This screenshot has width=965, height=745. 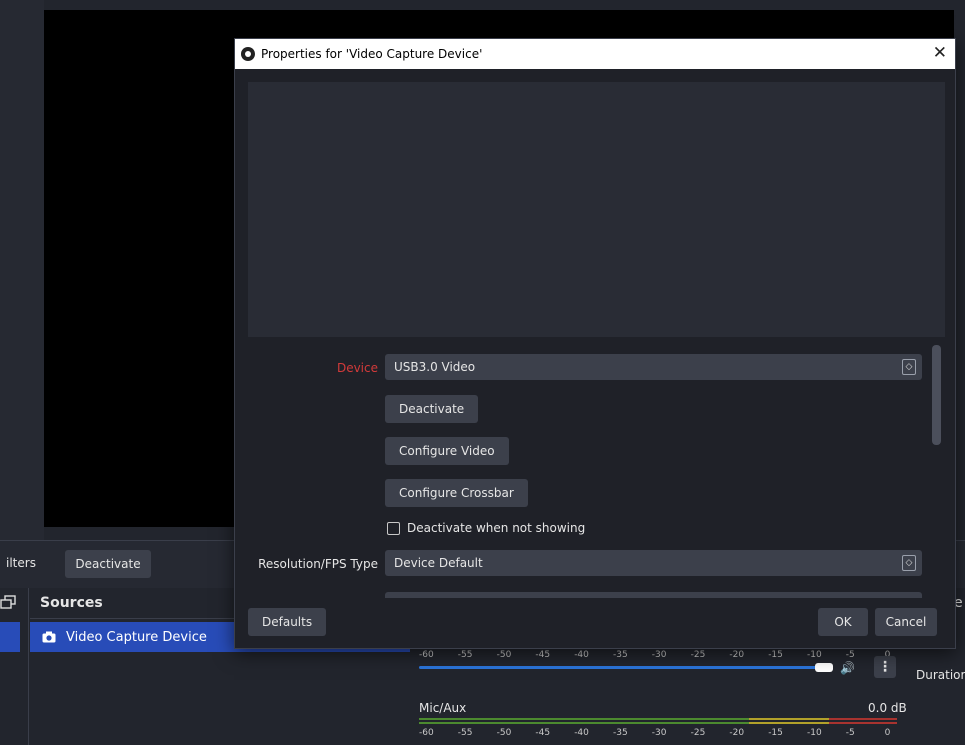 What do you see at coordinates (863, 719) in the screenshot?
I see `channel2-meter-red` at bounding box center [863, 719].